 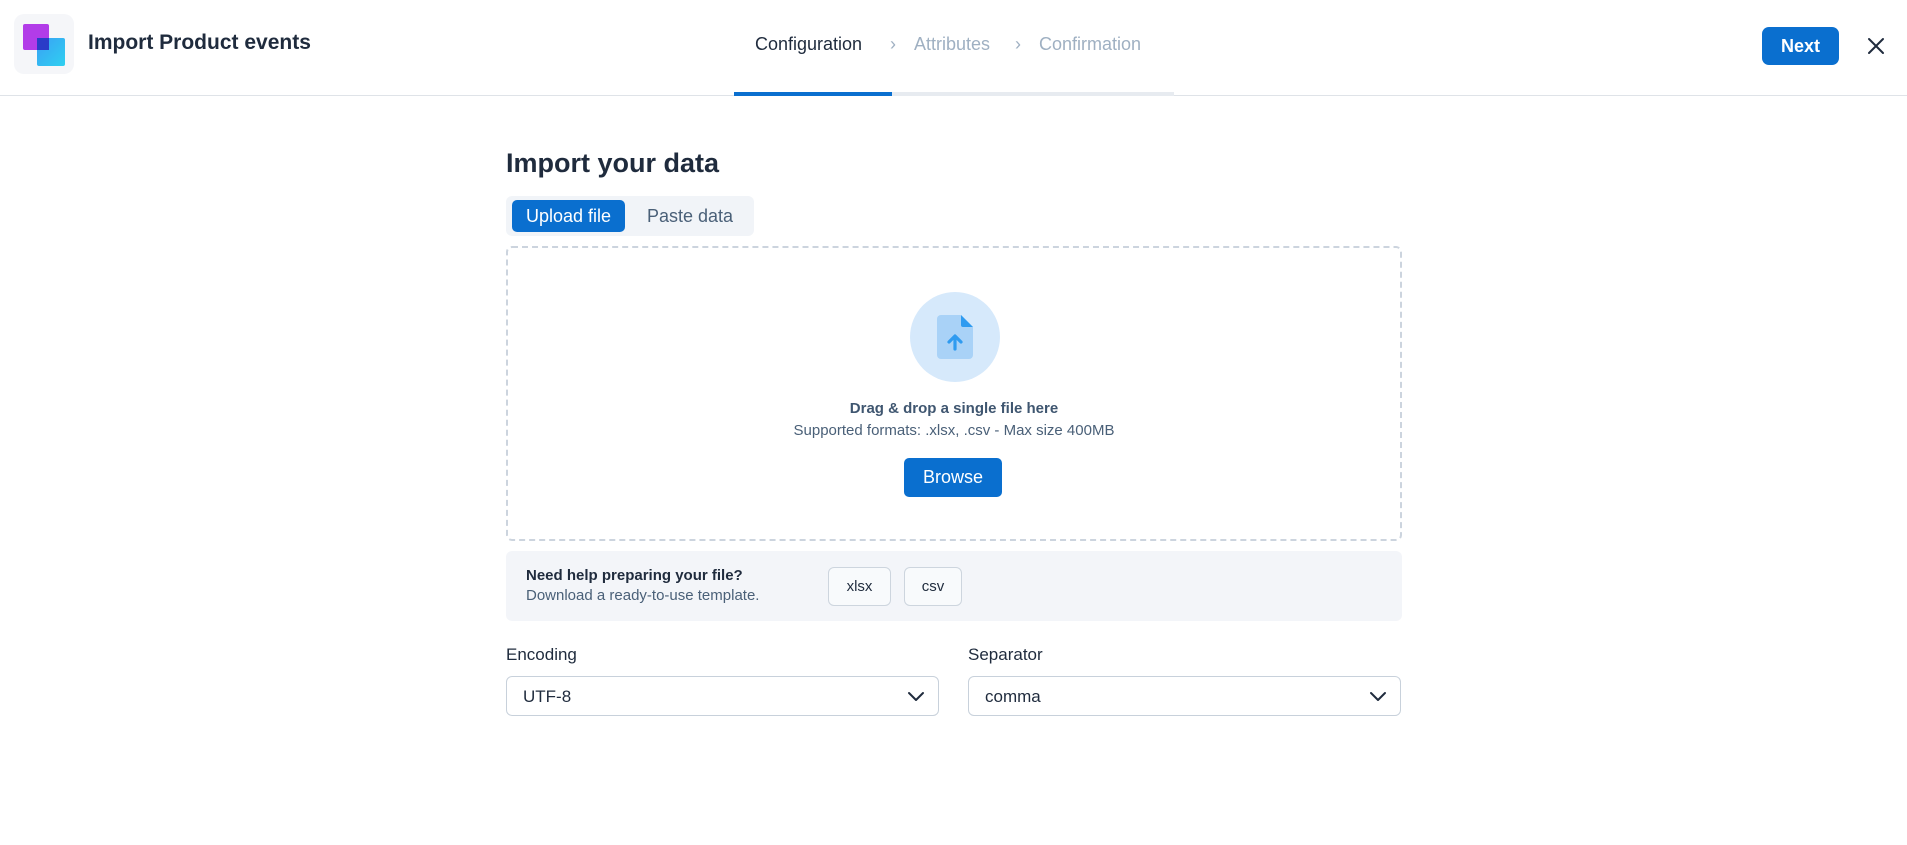 I want to click on app-logo-icon, so click(x=44, y=44).